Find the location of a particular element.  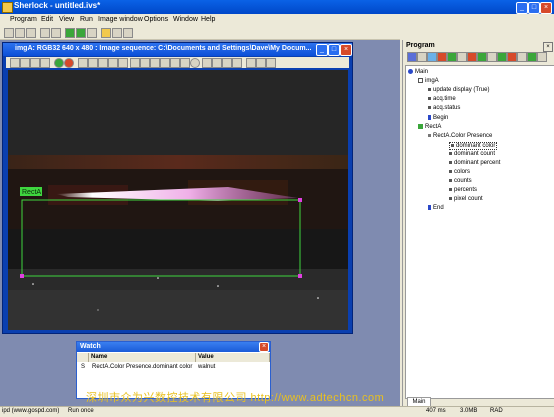

image-maximize-button: □ is located at coordinates (334, 50).